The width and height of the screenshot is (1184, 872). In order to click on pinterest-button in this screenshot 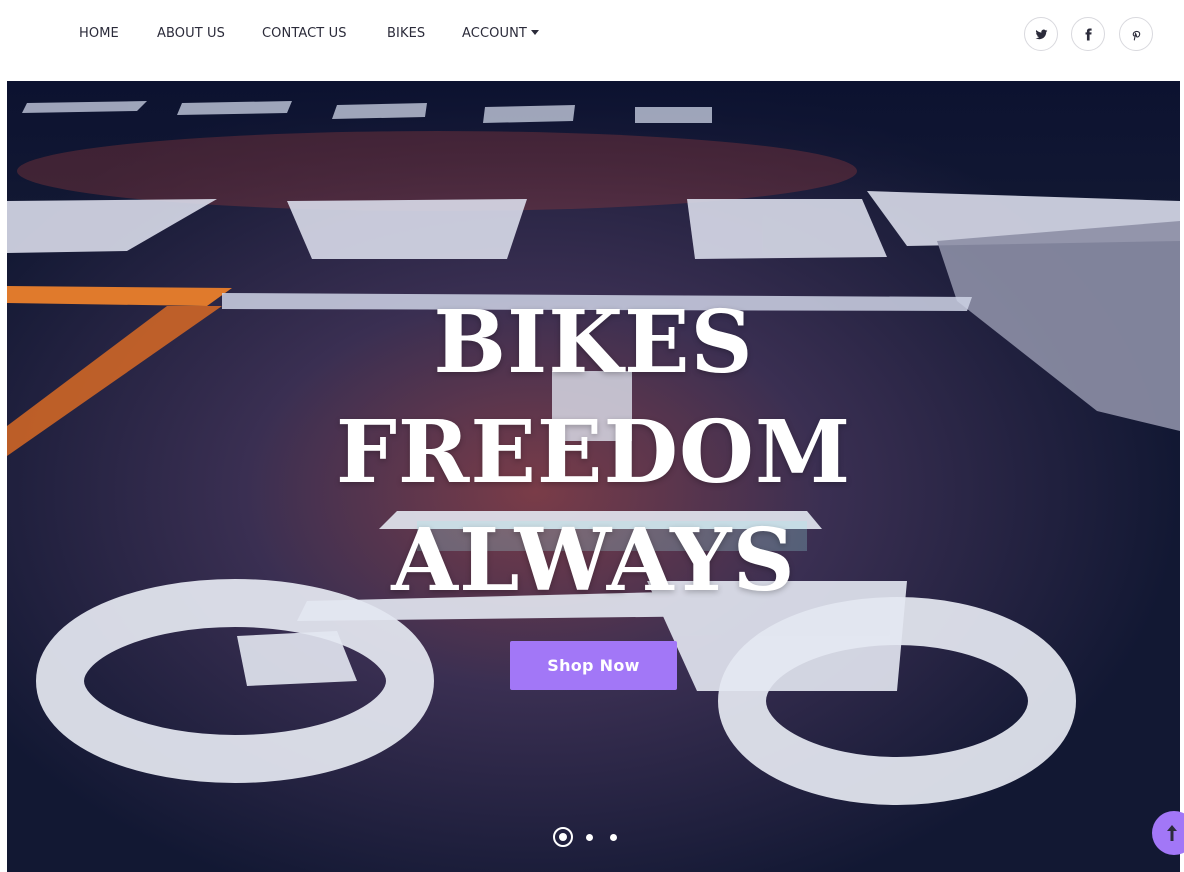, I will do `click(1136, 34)`.